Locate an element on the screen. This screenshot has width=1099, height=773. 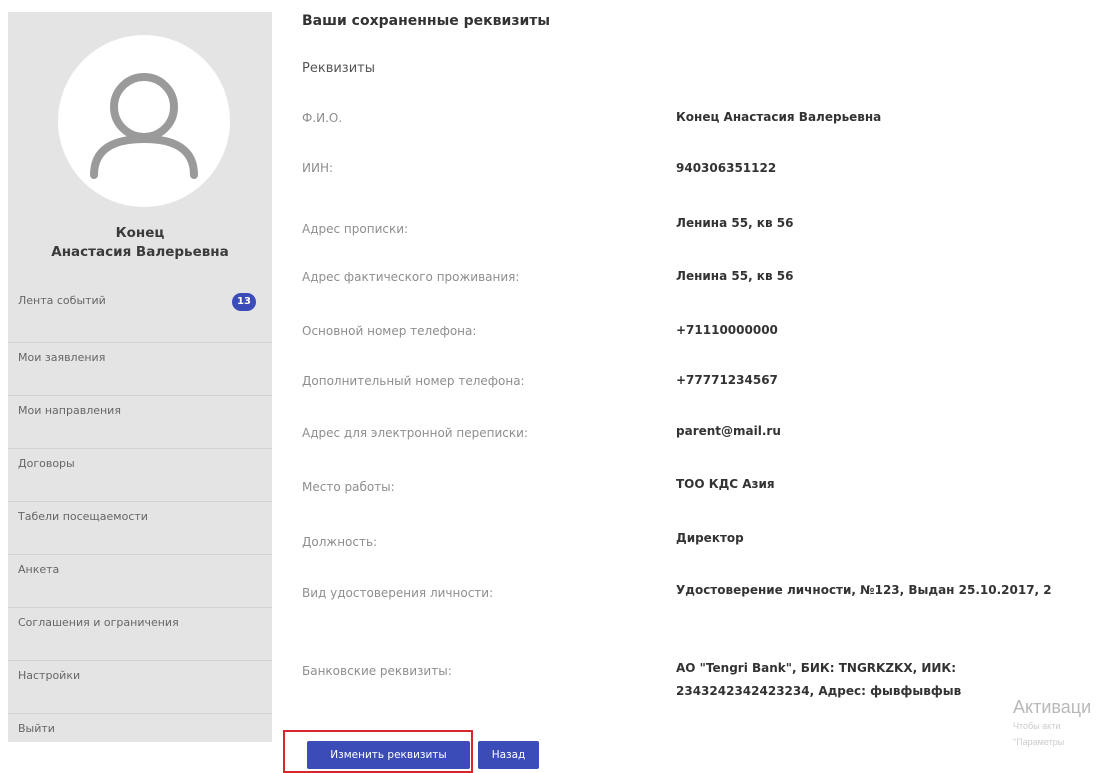
label-email: Адрес для электронной переписки: is located at coordinates (415, 433).